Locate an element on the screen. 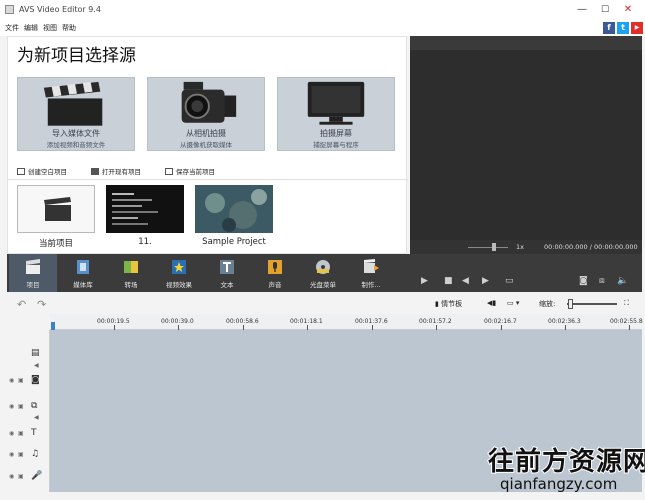  video-track-icon: ▤ is located at coordinates (35, 353).